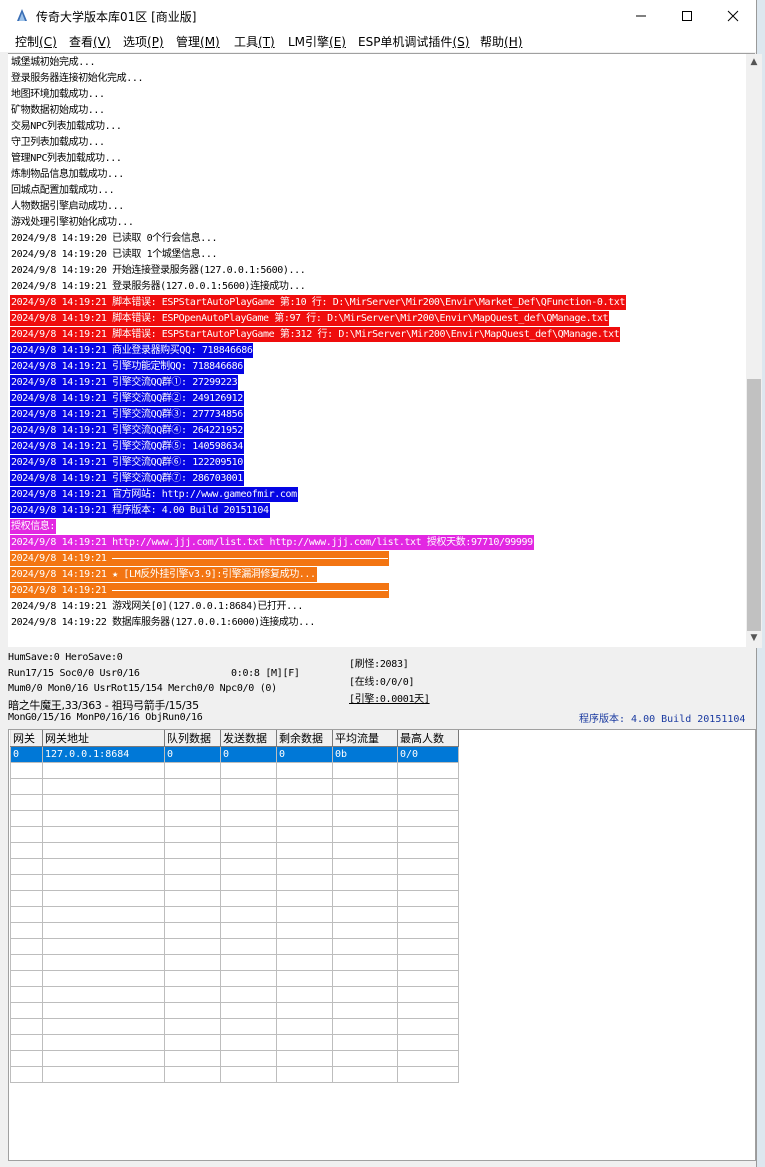 This screenshot has width=765, height=1167. I want to click on scroll-down-arrow-icon: ▼, so click(754, 638).